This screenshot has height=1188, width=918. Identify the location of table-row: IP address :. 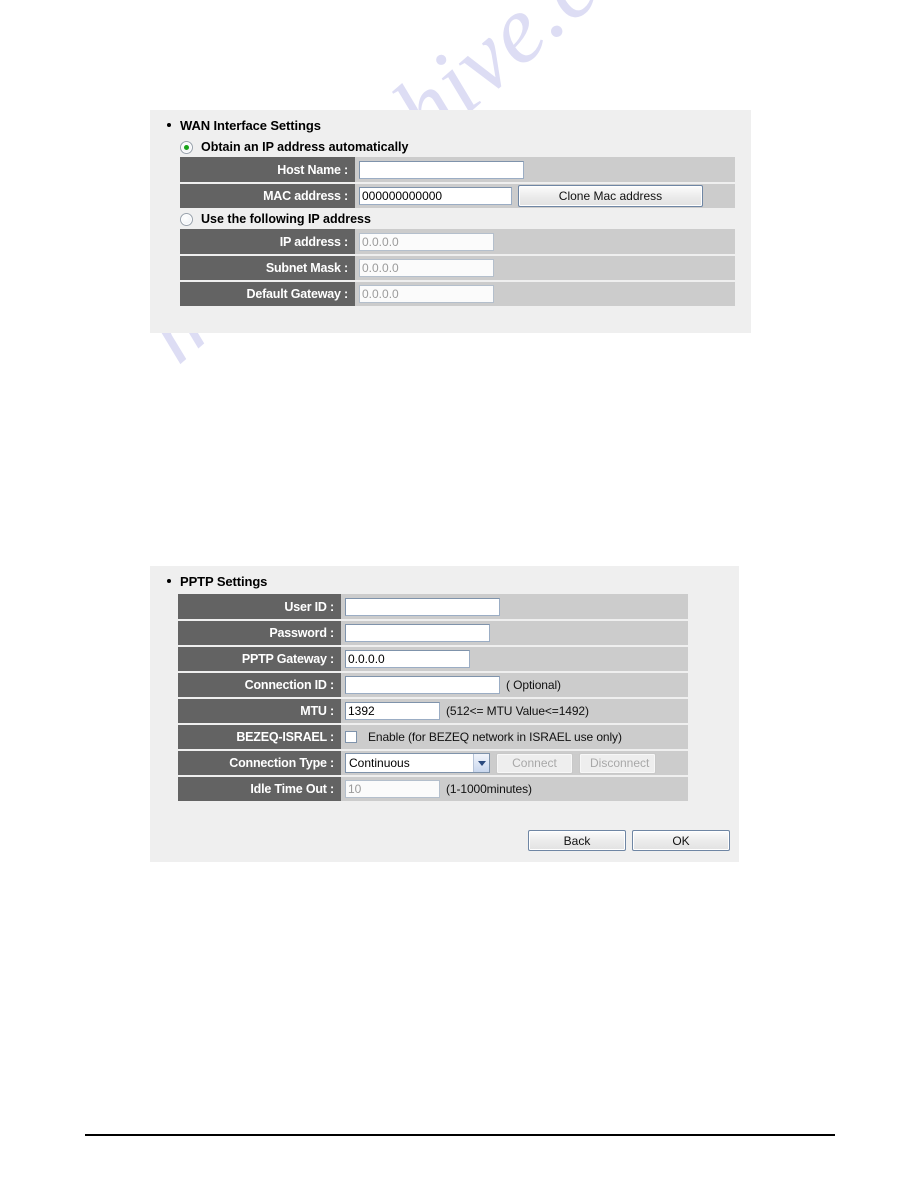
(457, 242).